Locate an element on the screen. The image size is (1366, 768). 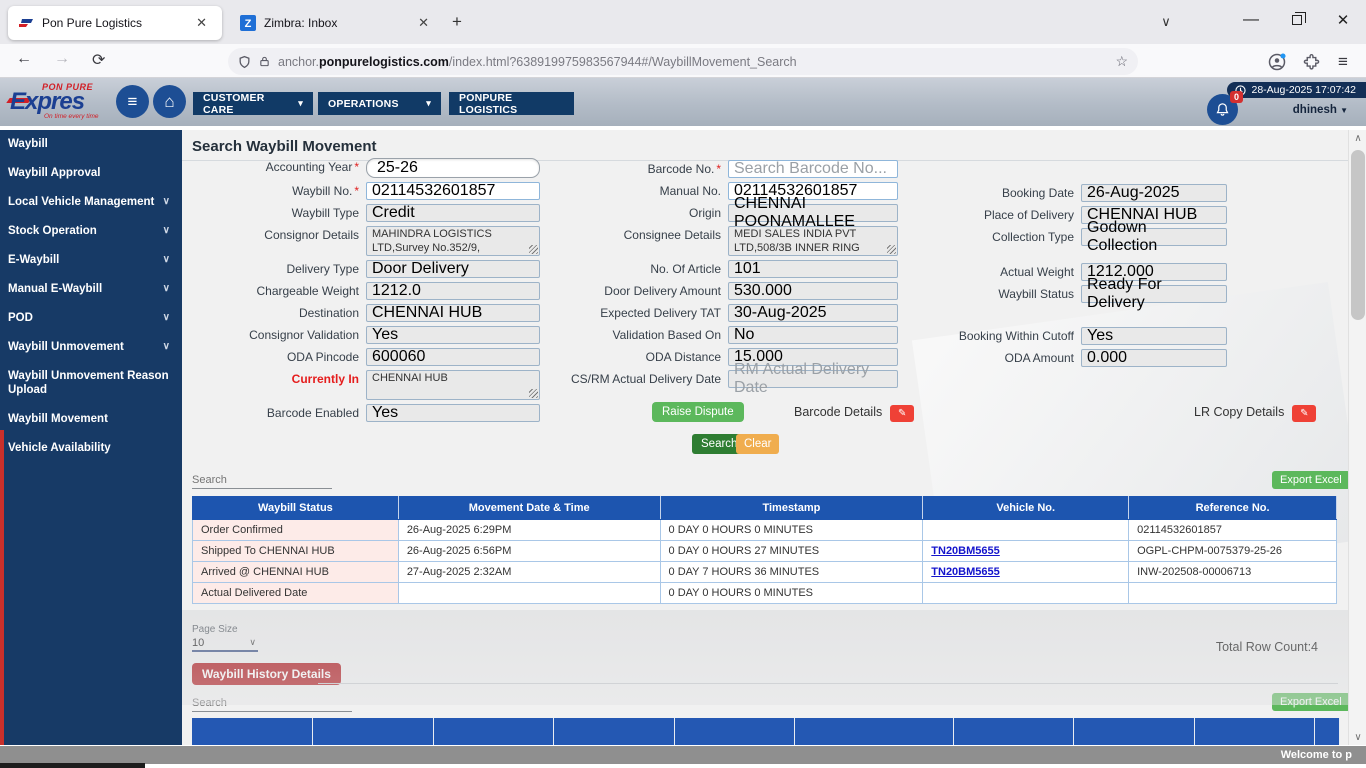
label-currently-in: Currently In is located at coordinates (325, 379).